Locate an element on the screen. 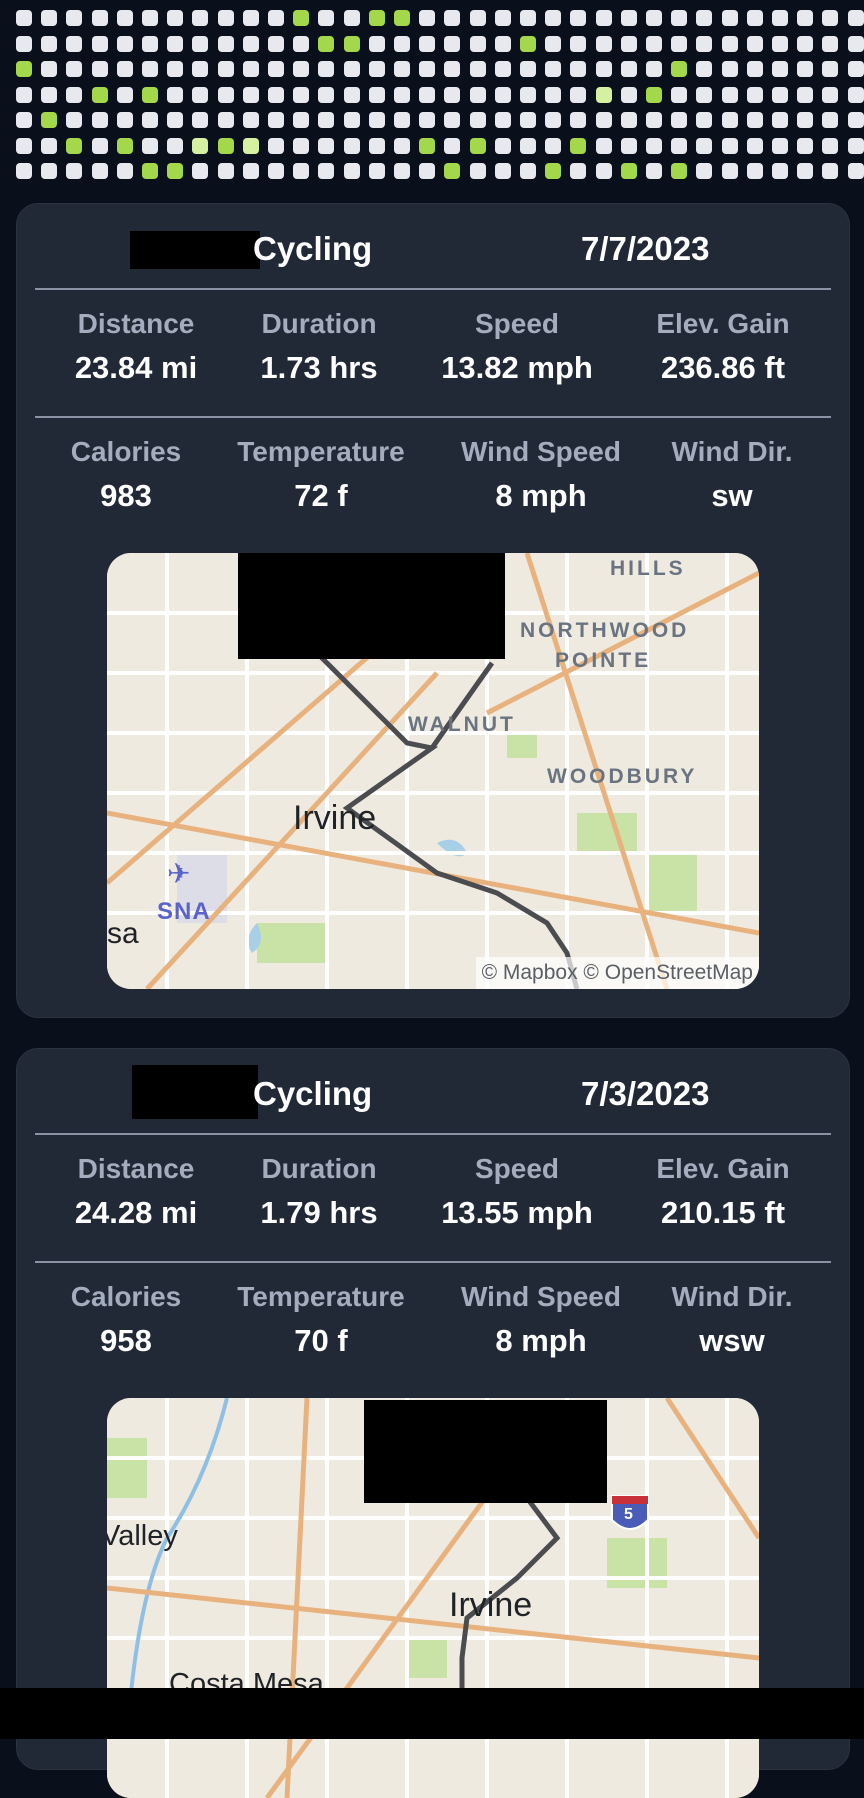  stat-value: 236.86 ft is located at coordinates (723, 367).